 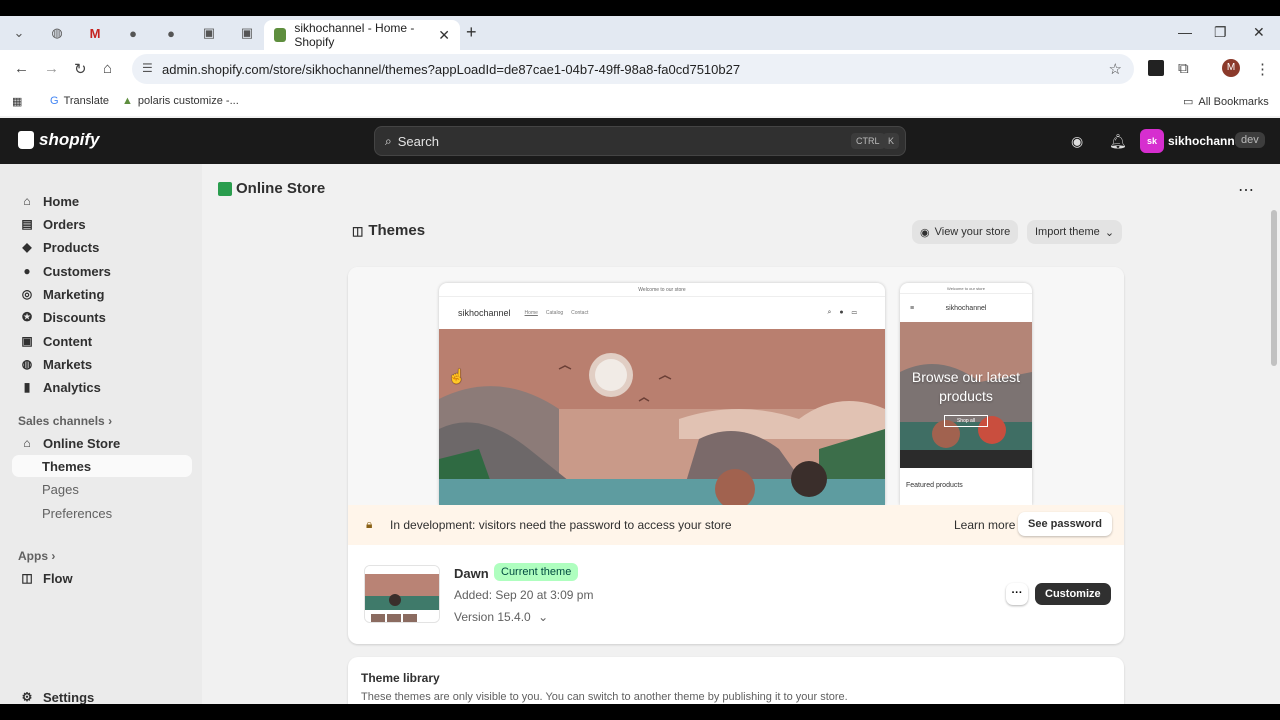 I want to click on store-name: sikhochannel, so click(x=1206, y=141).